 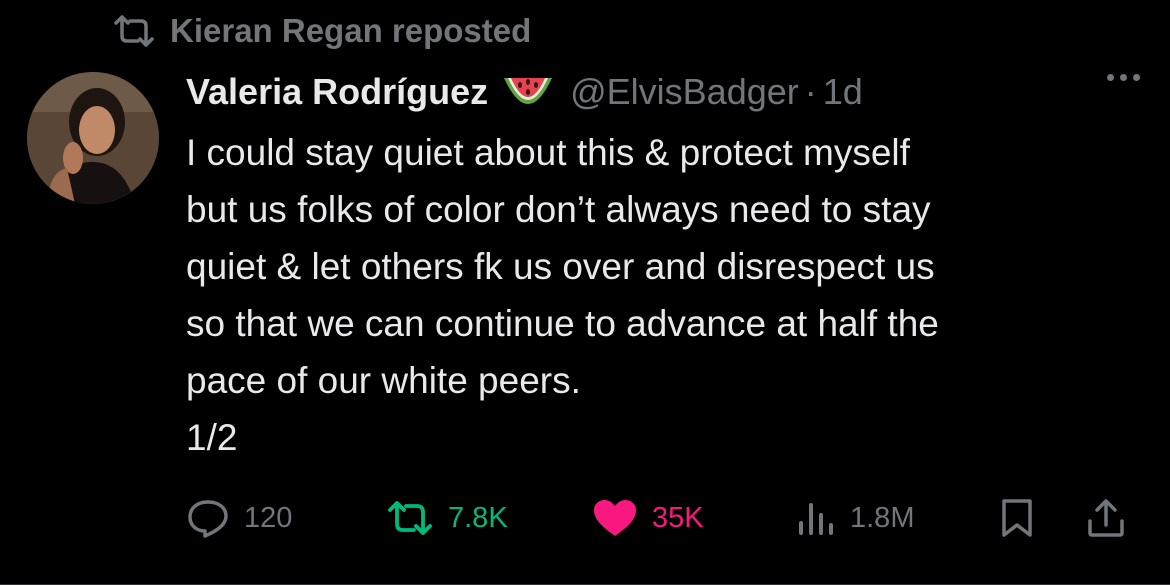 I want to click on bookmark-icon, so click(x=1017, y=518).